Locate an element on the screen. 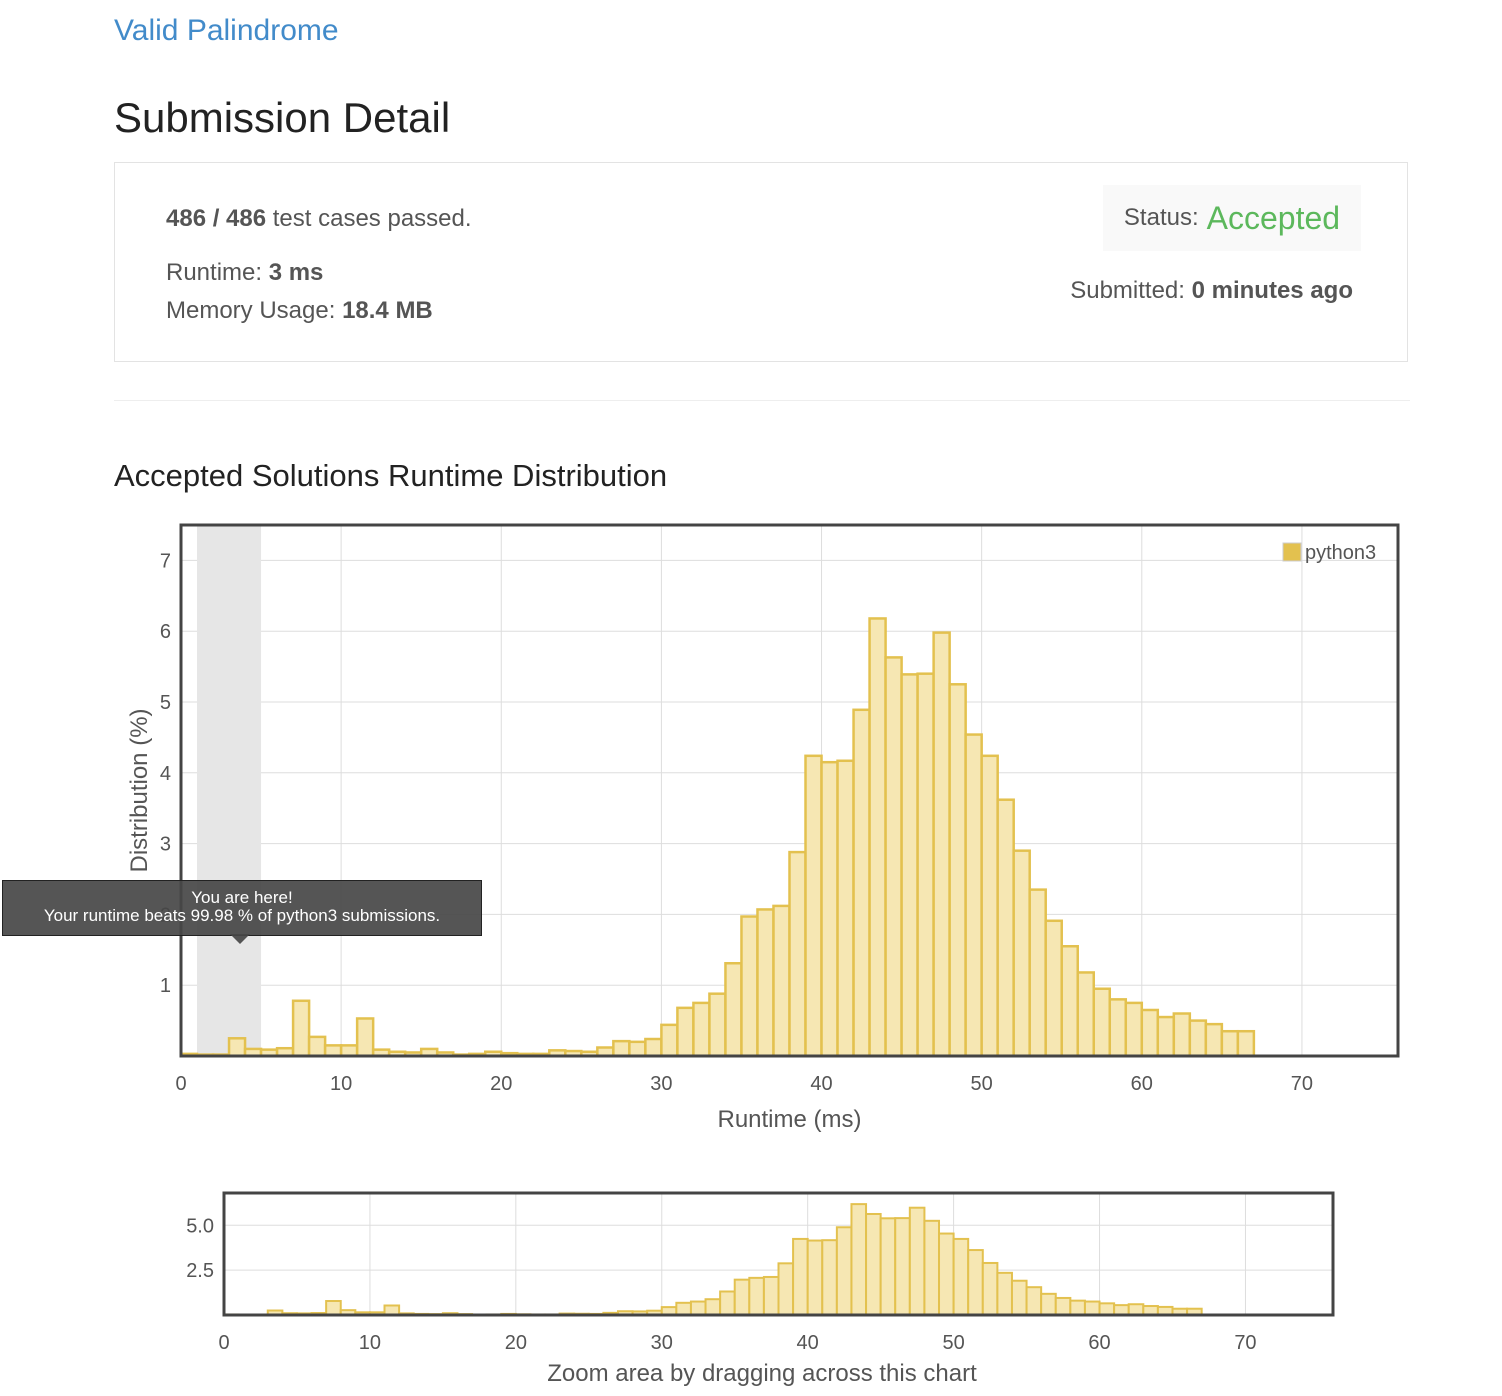  memory-label: Memory Usage: is located at coordinates (254, 310).